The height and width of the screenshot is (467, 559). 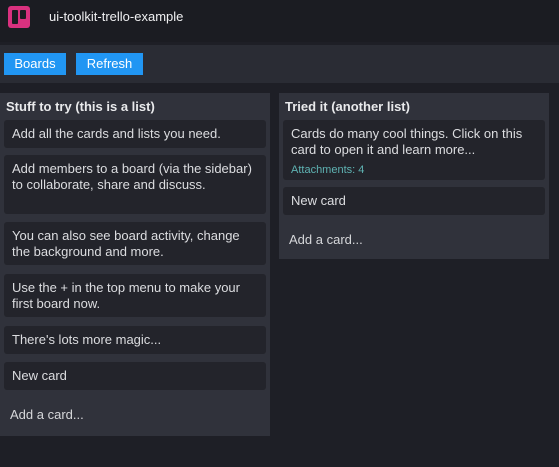 I want to click on card-text: Add all the cards and lists you need., so click(x=116, y=133).